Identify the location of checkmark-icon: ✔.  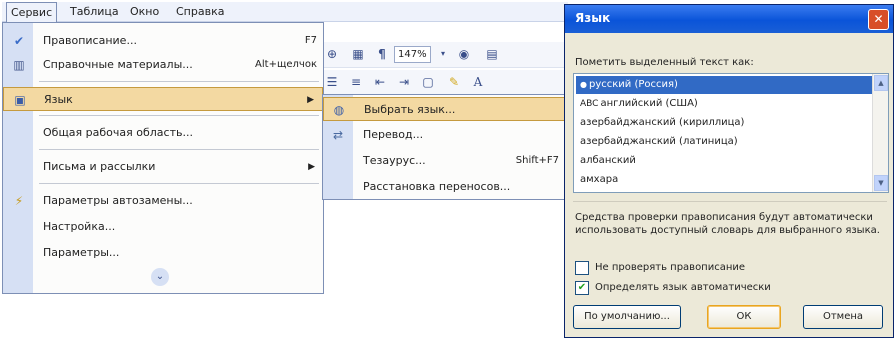
(582, 287).